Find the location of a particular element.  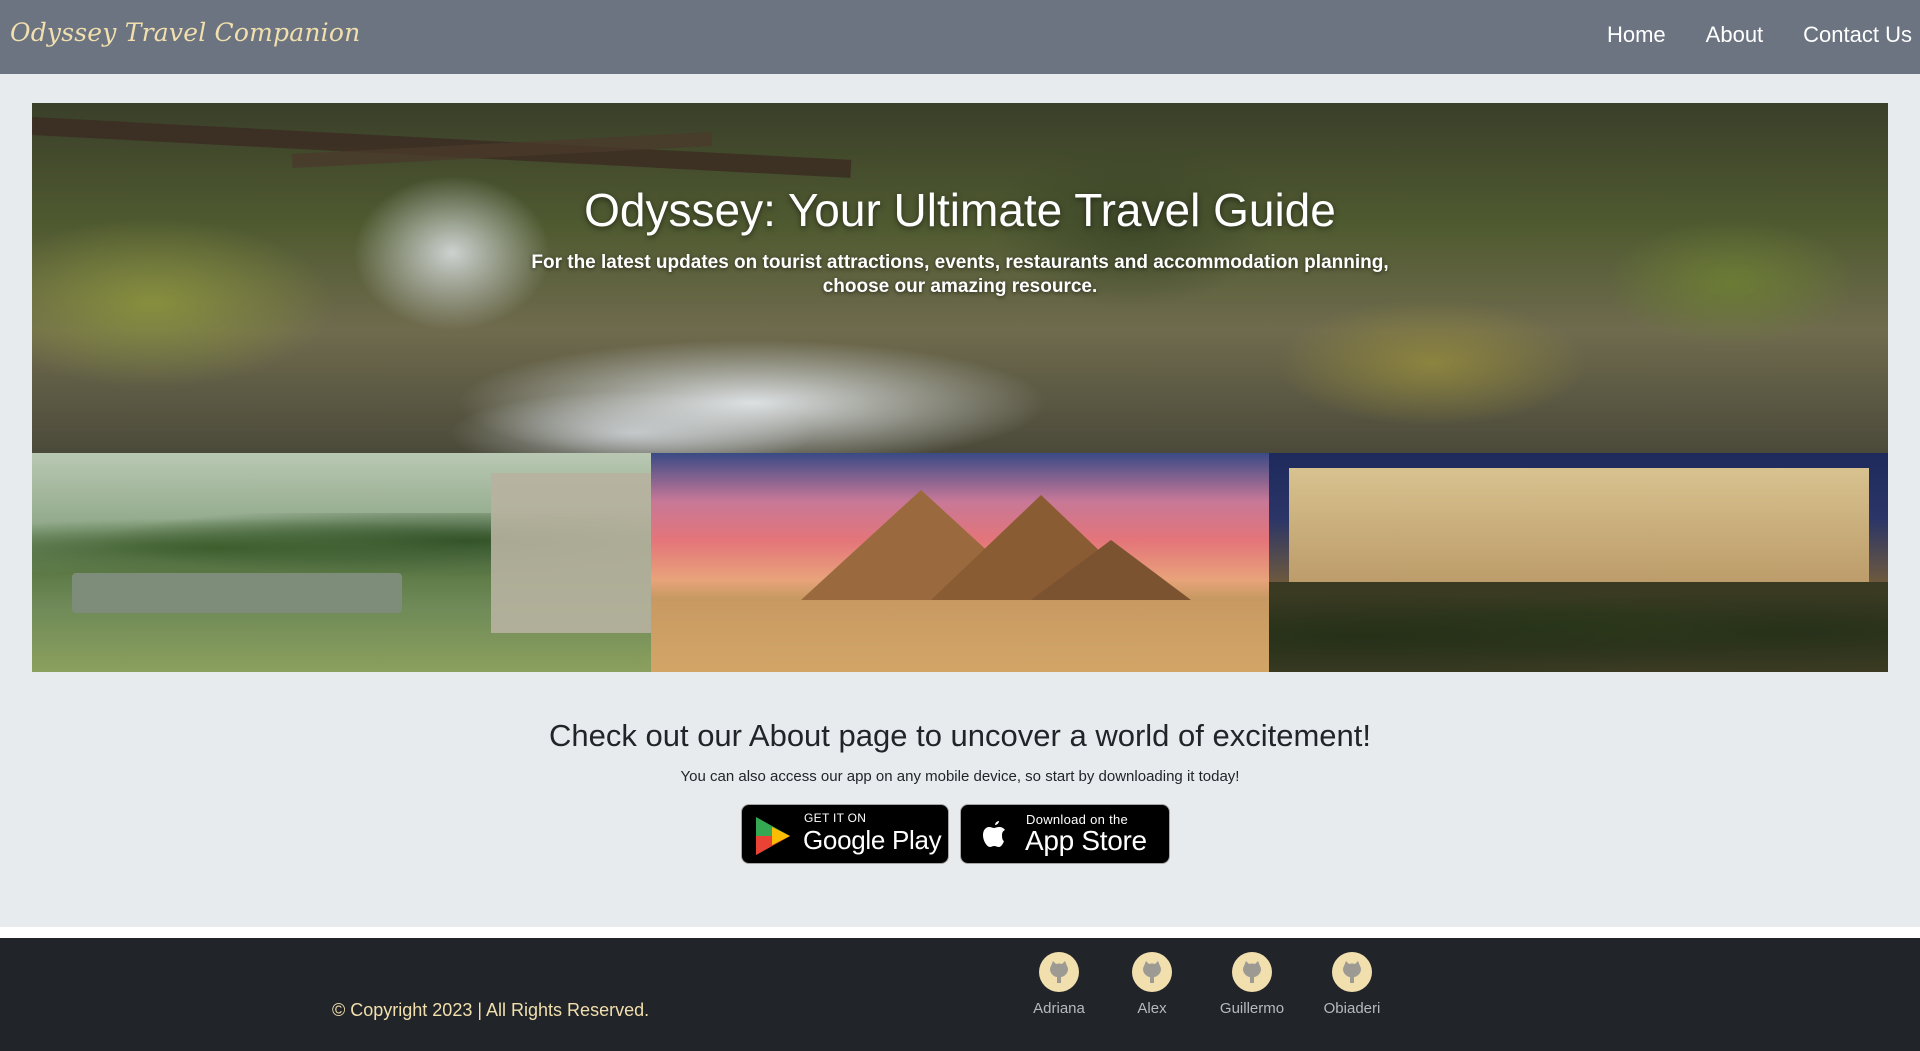

developer-name: Guillermo is located at coordinates (1252, 1008).